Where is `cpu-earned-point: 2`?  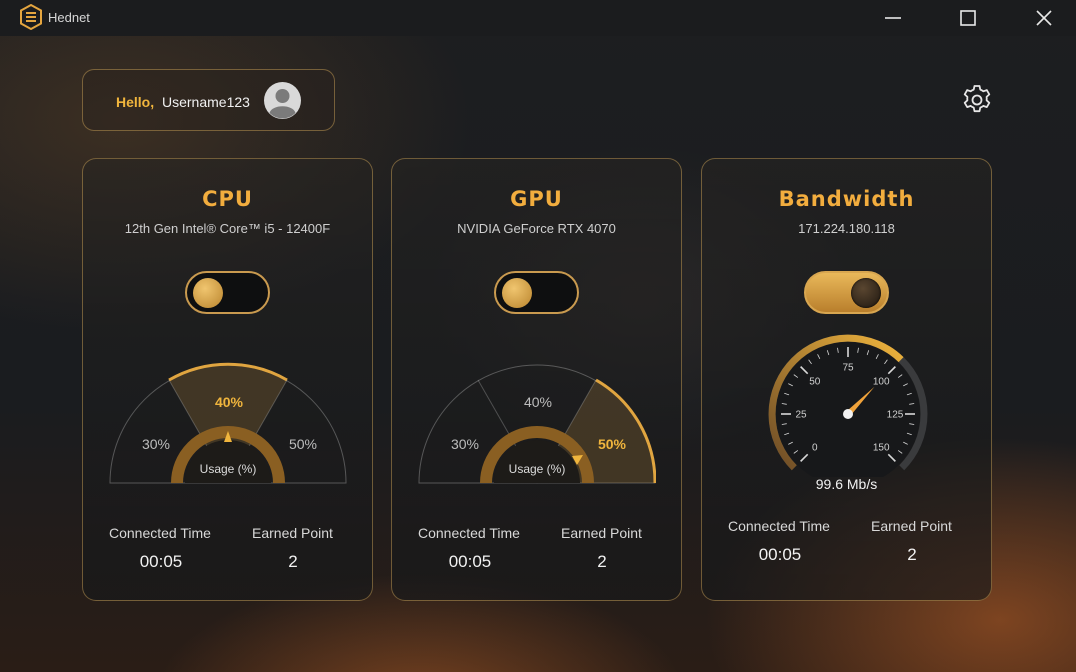 cpu-earned-point: 2 is located at coordinates (293, 561).